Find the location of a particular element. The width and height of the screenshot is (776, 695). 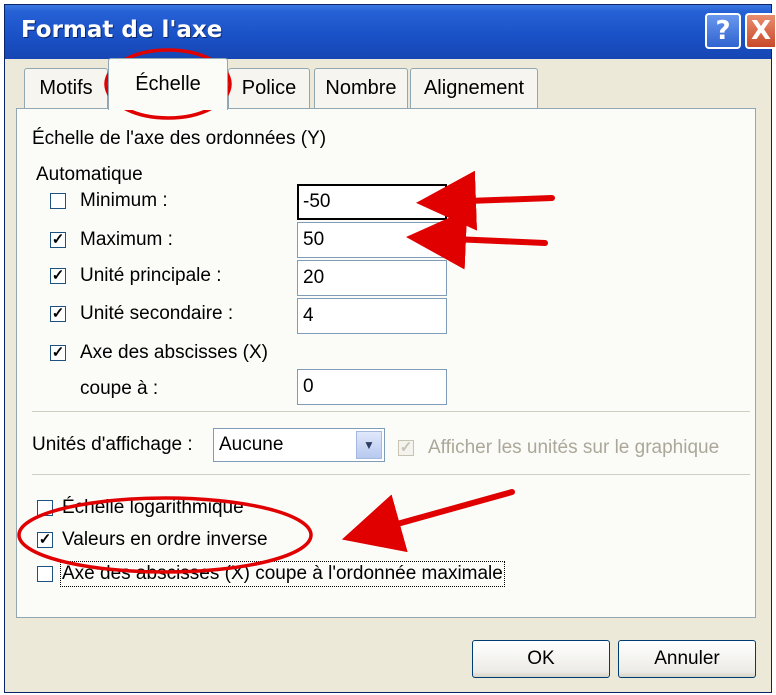

minor-unit-label: Unité secondaire : is located at coordinates (157, 313).